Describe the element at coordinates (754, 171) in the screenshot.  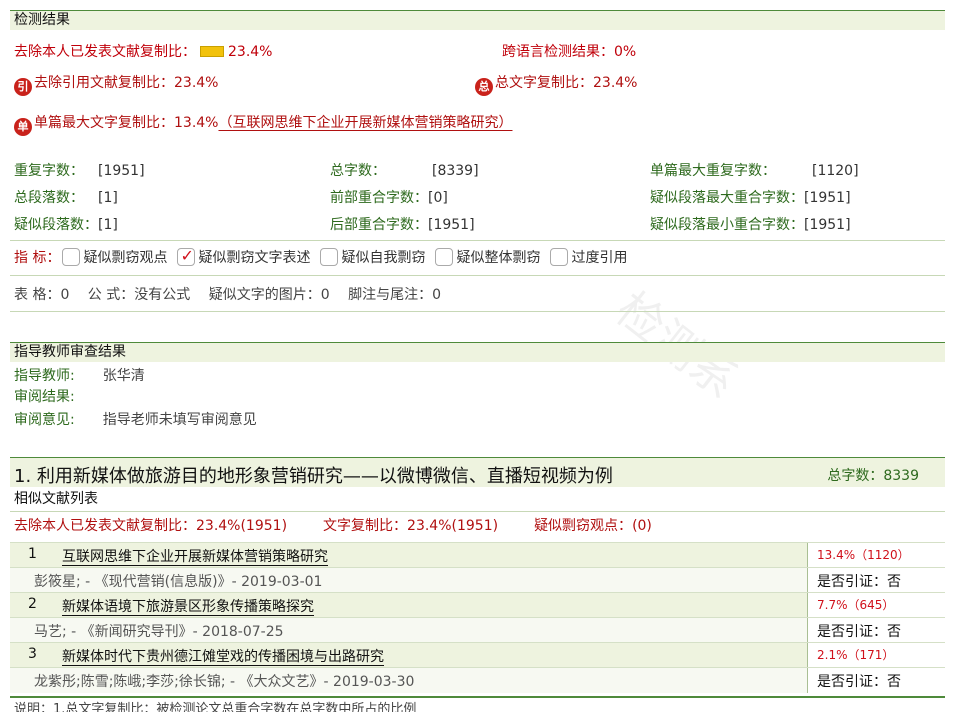
I see `stat-single-max: 单篇最大重复字数： [1120]` at that location.